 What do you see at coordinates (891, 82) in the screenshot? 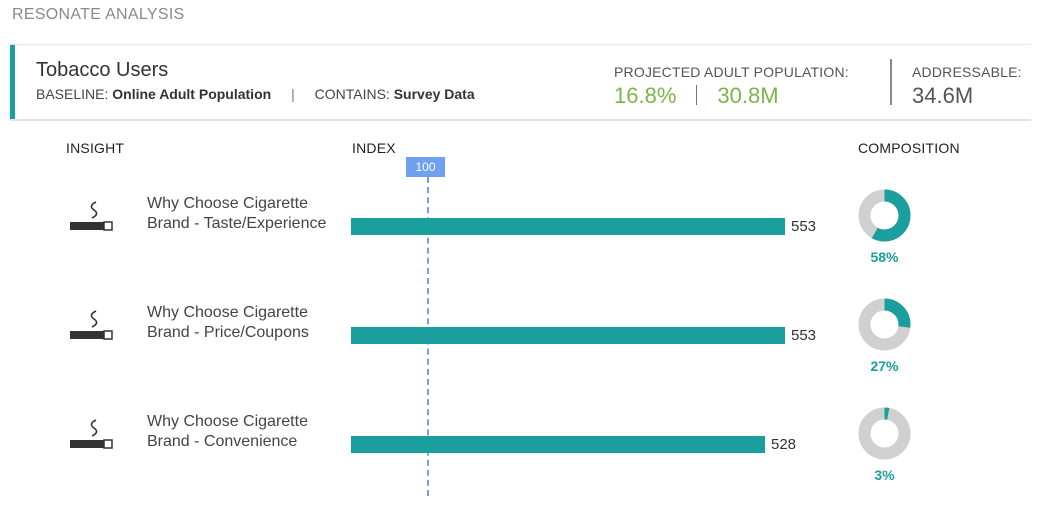
I see `header-divider` at bounding box center [891, 82].